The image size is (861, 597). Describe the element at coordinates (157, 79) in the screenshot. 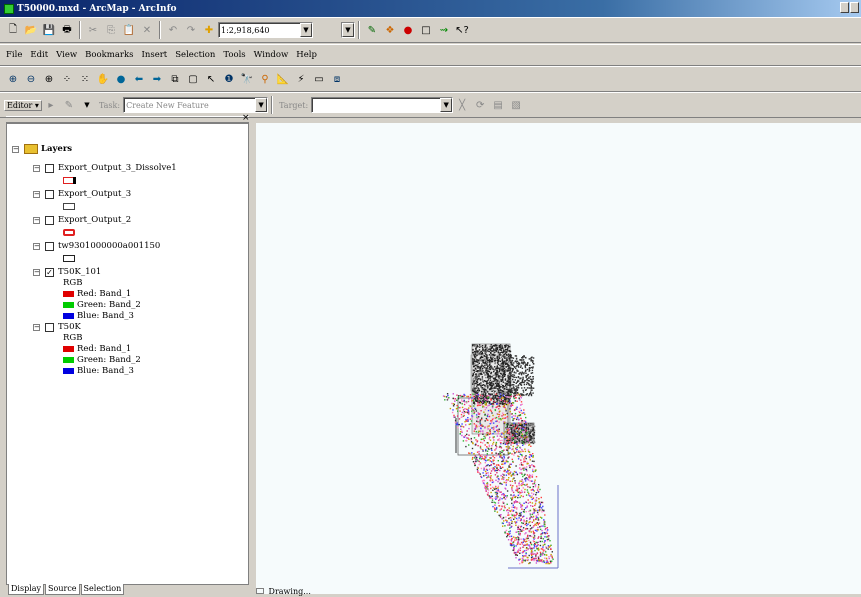

I see `forward-arrow-icon: ➡` at that location.